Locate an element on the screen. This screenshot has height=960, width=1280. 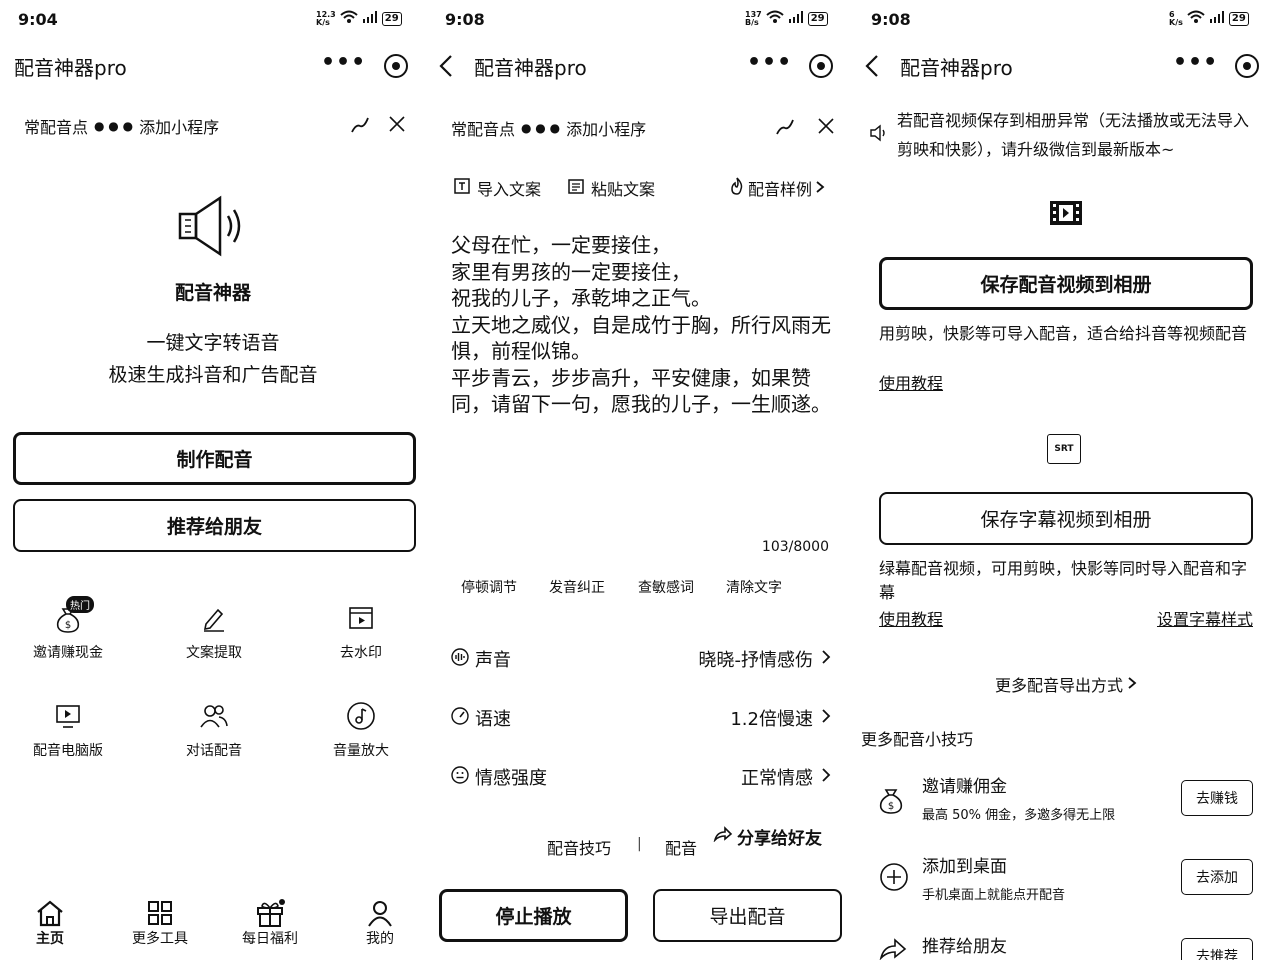
speed-value: 1.2倍慢速 is located at coordinates (771, 719).